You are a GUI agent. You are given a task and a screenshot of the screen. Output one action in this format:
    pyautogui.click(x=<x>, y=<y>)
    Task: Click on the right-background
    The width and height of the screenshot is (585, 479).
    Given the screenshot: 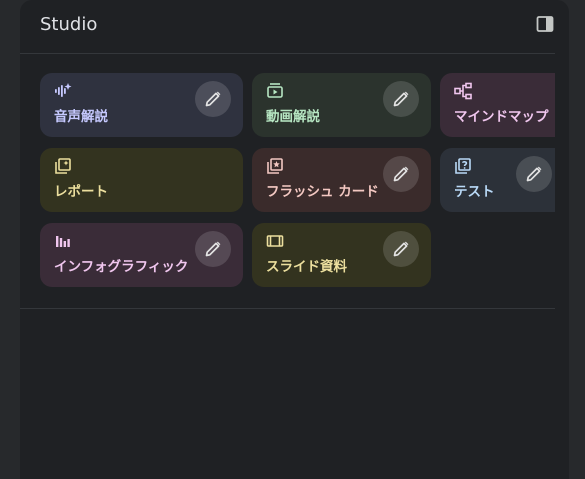 What is the action you would take?
    pyautogui.click(x=577, y=239)
    